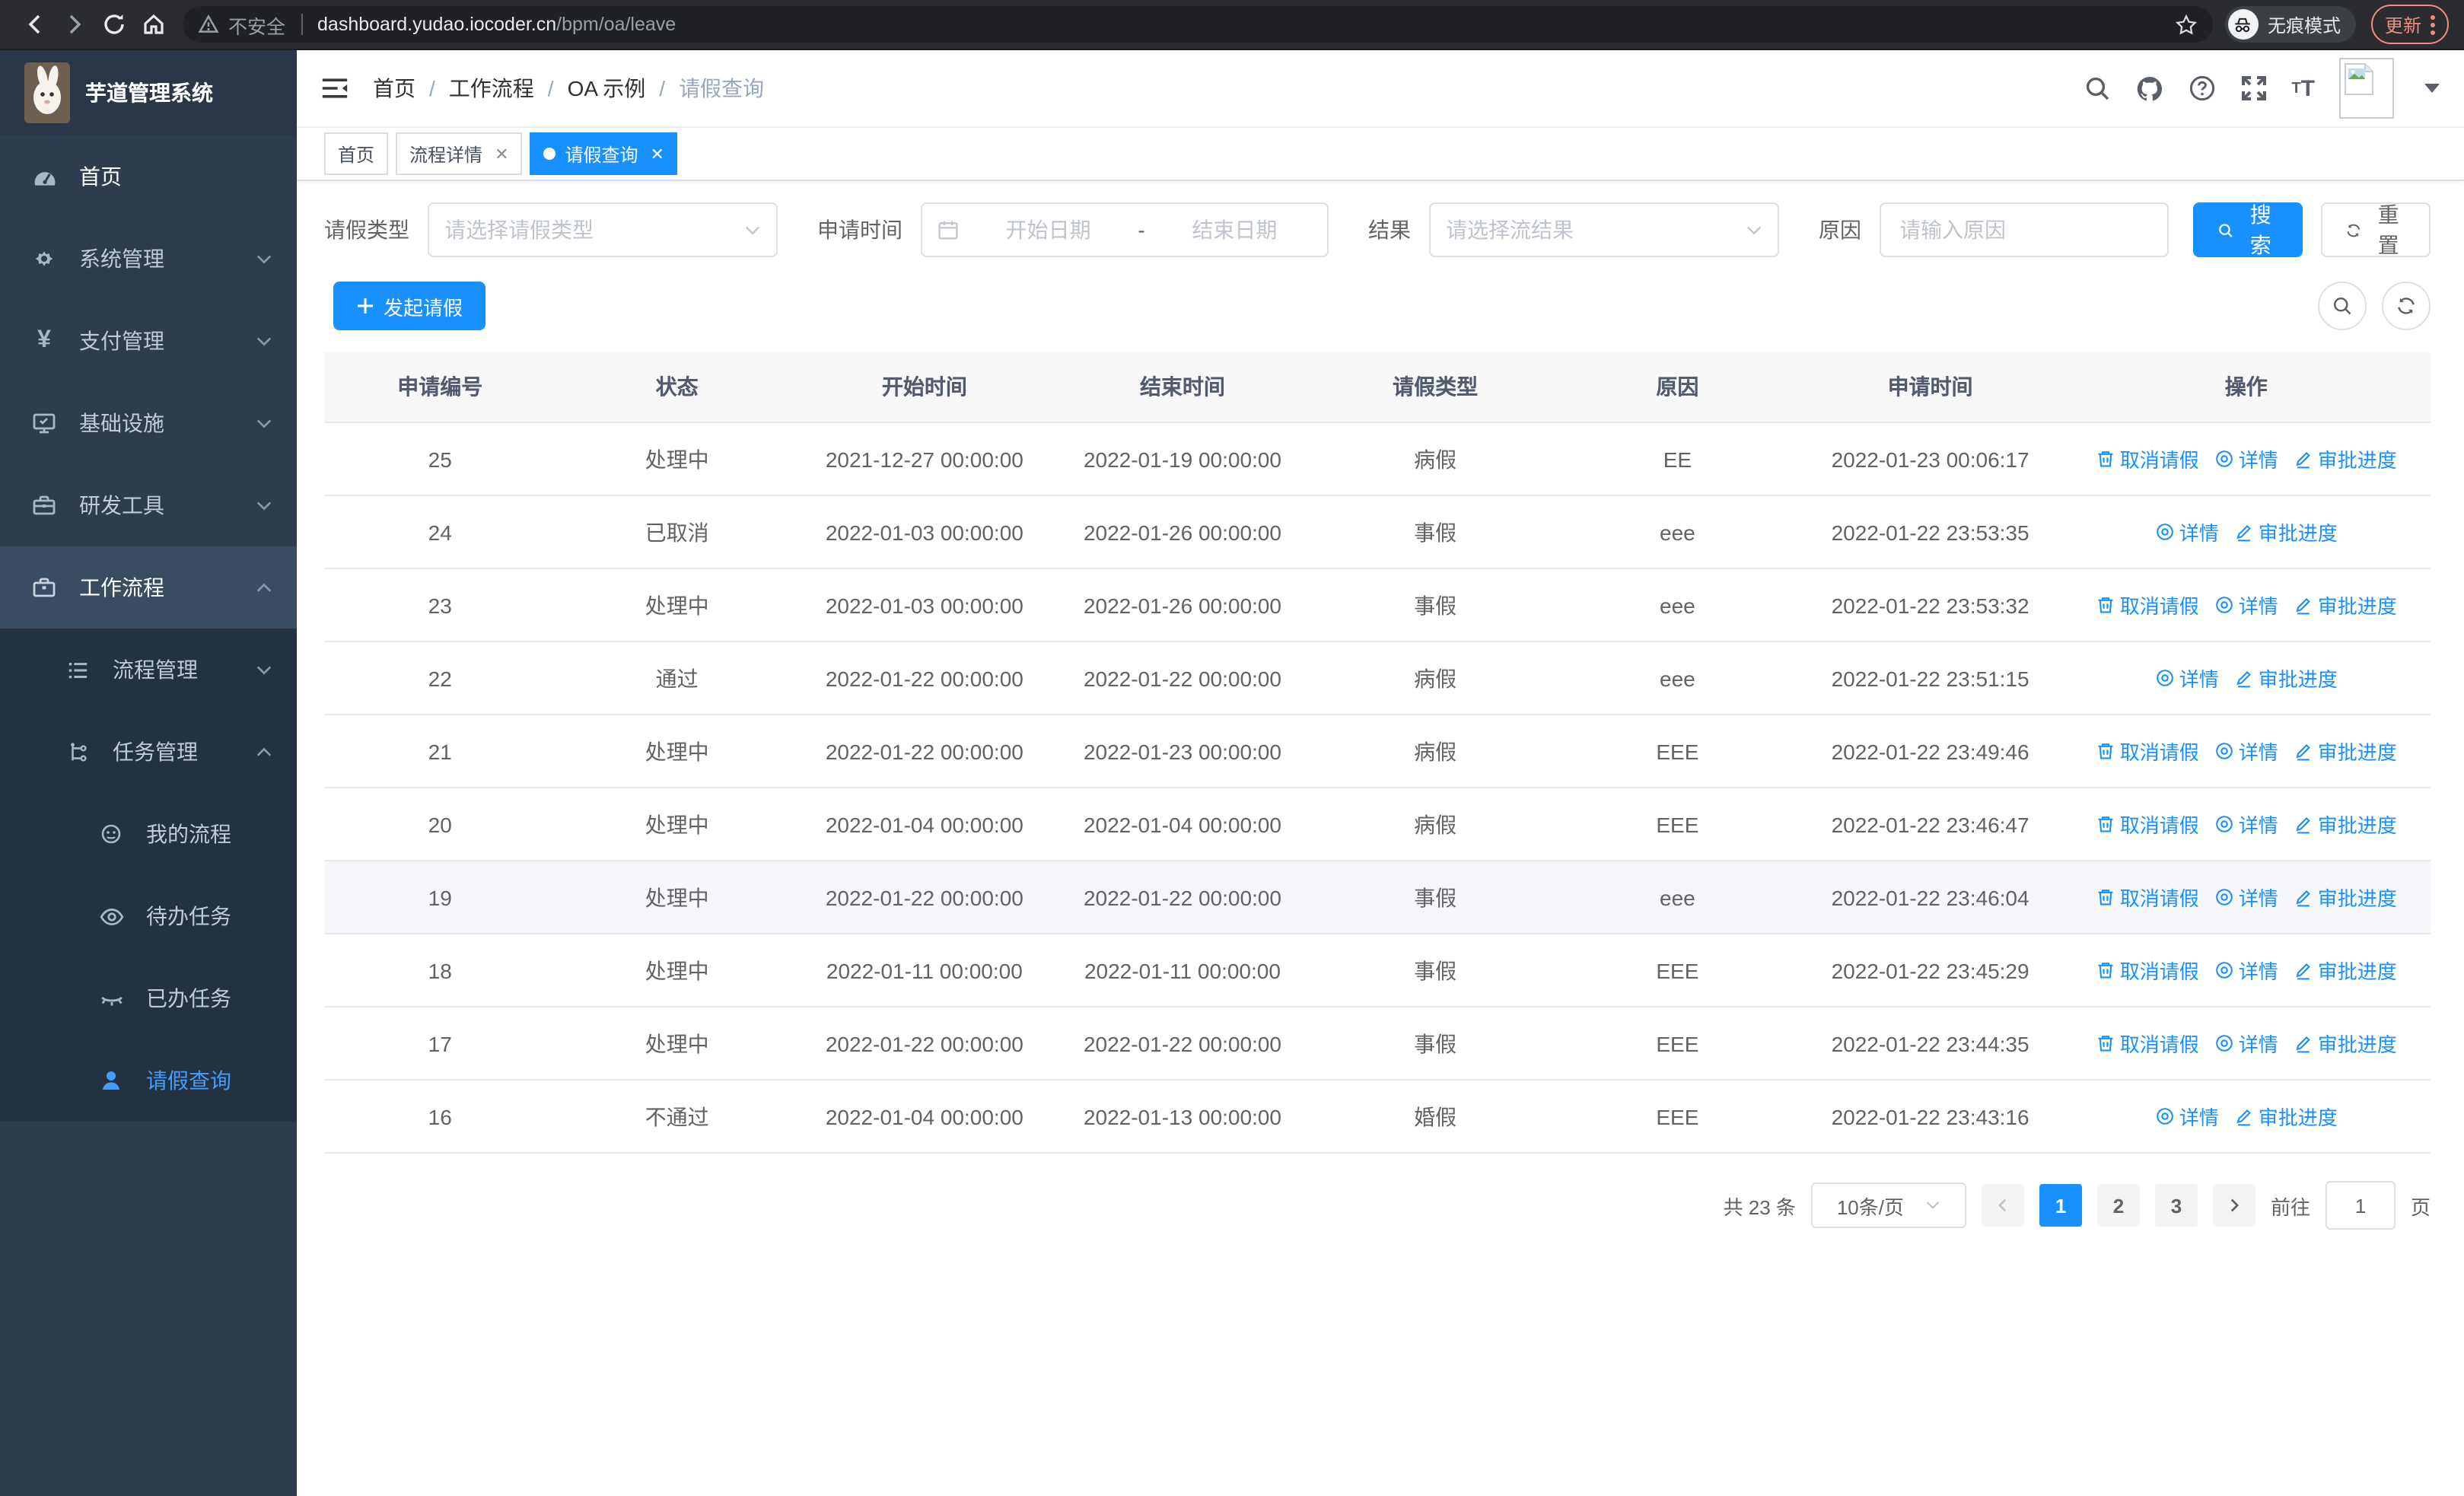  I want to click on sidebar-item-home: 首页, so click(148, 176).